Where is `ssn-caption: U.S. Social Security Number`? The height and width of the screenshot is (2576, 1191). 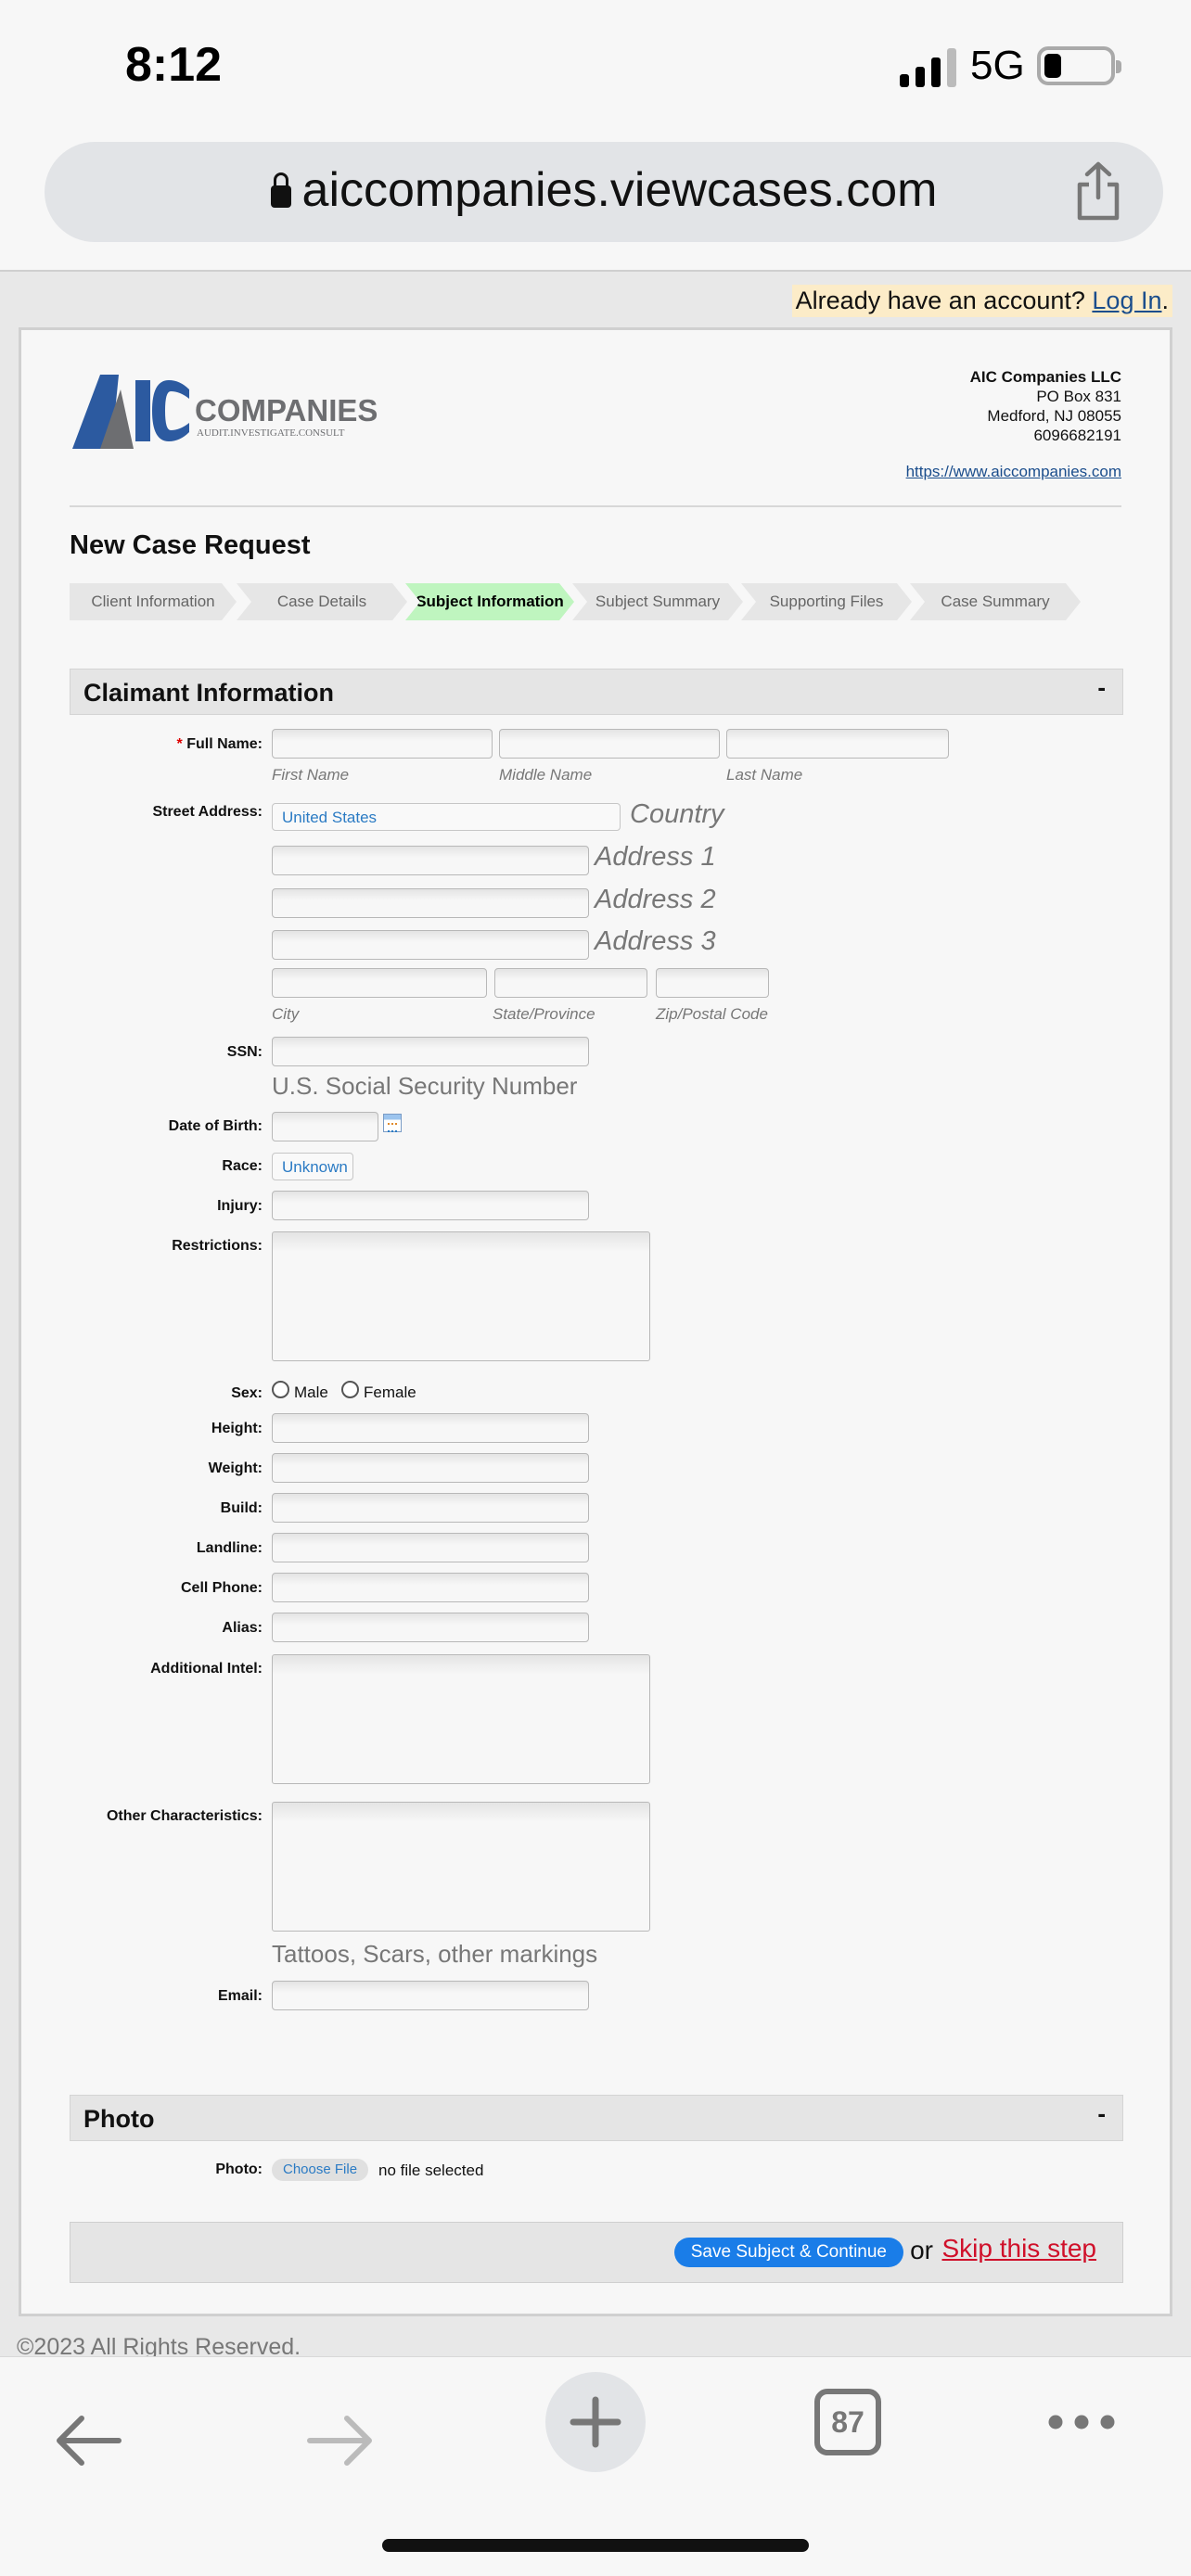 ssn-caption: U.S. Social Security Number is located at coordinates (425, 1086).